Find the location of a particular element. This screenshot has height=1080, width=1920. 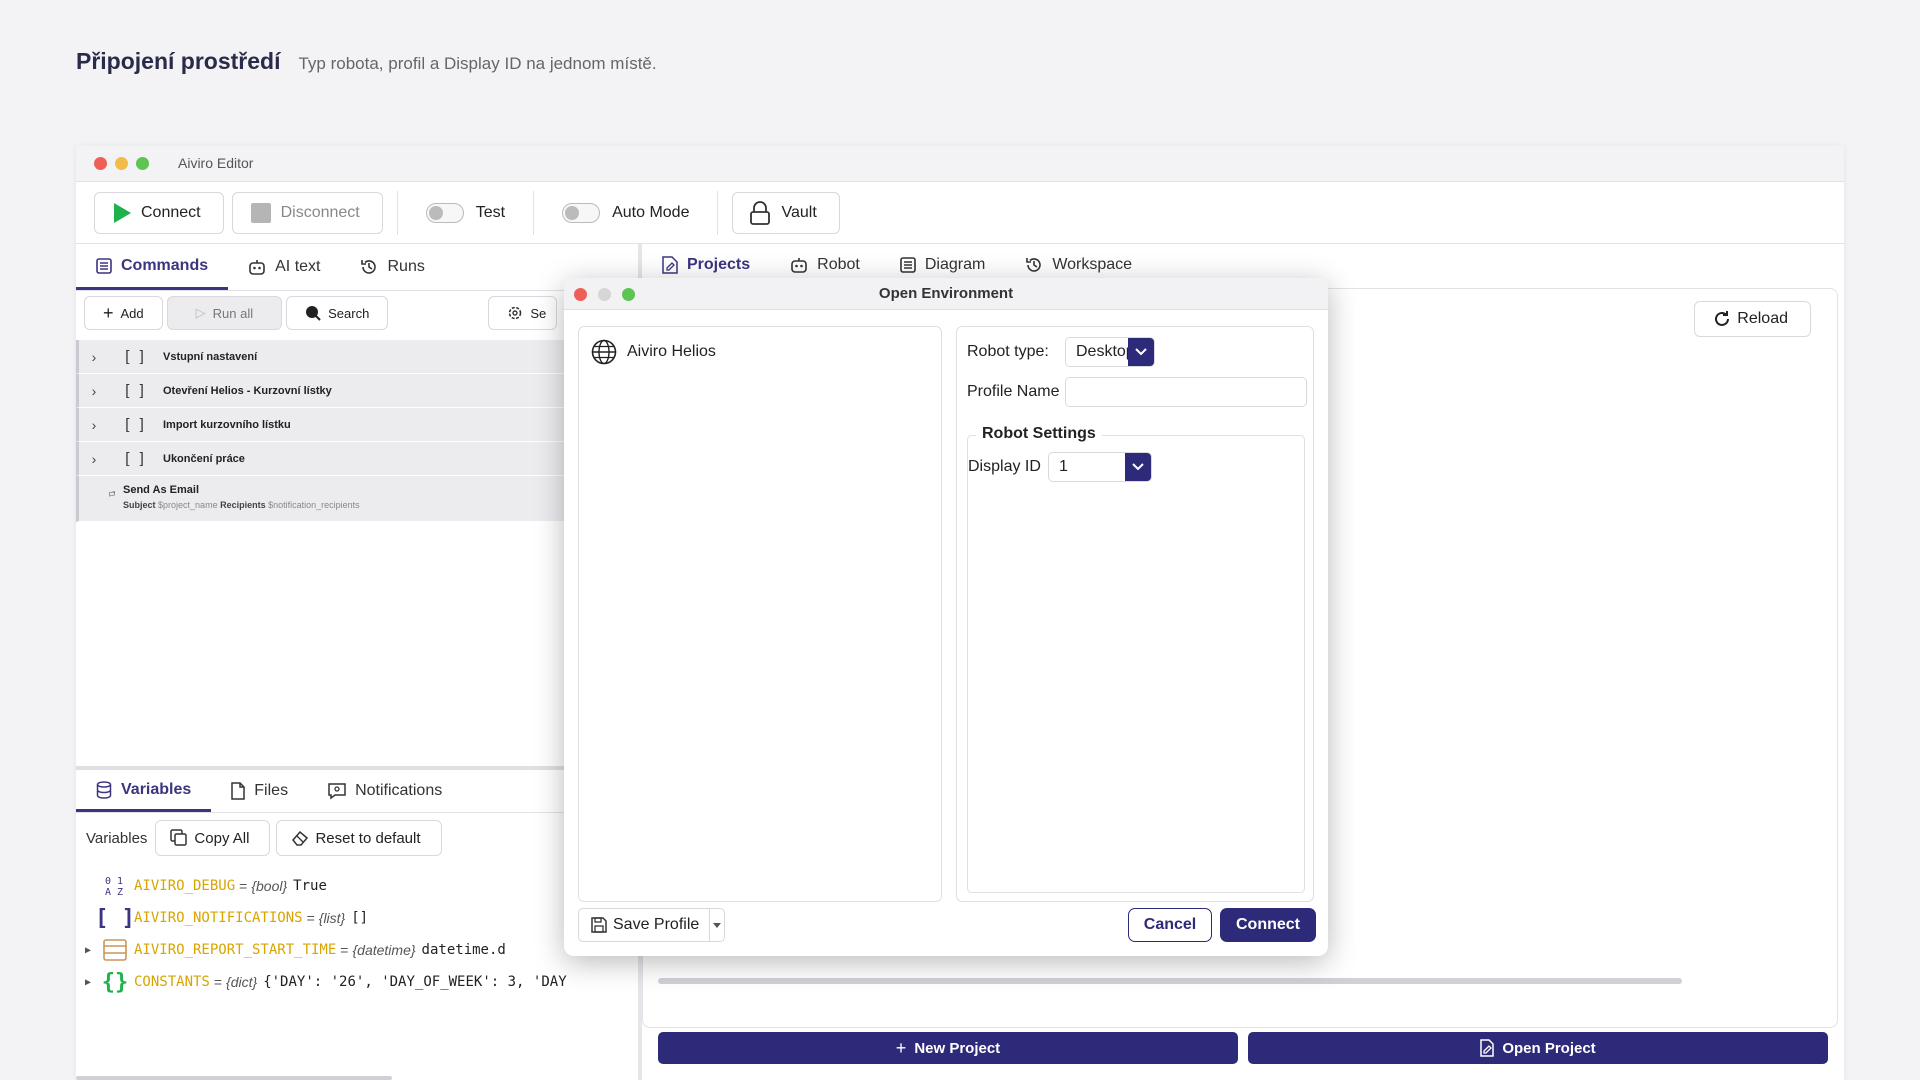

variable-value: datetime.d is located at coordinates (463, 950).